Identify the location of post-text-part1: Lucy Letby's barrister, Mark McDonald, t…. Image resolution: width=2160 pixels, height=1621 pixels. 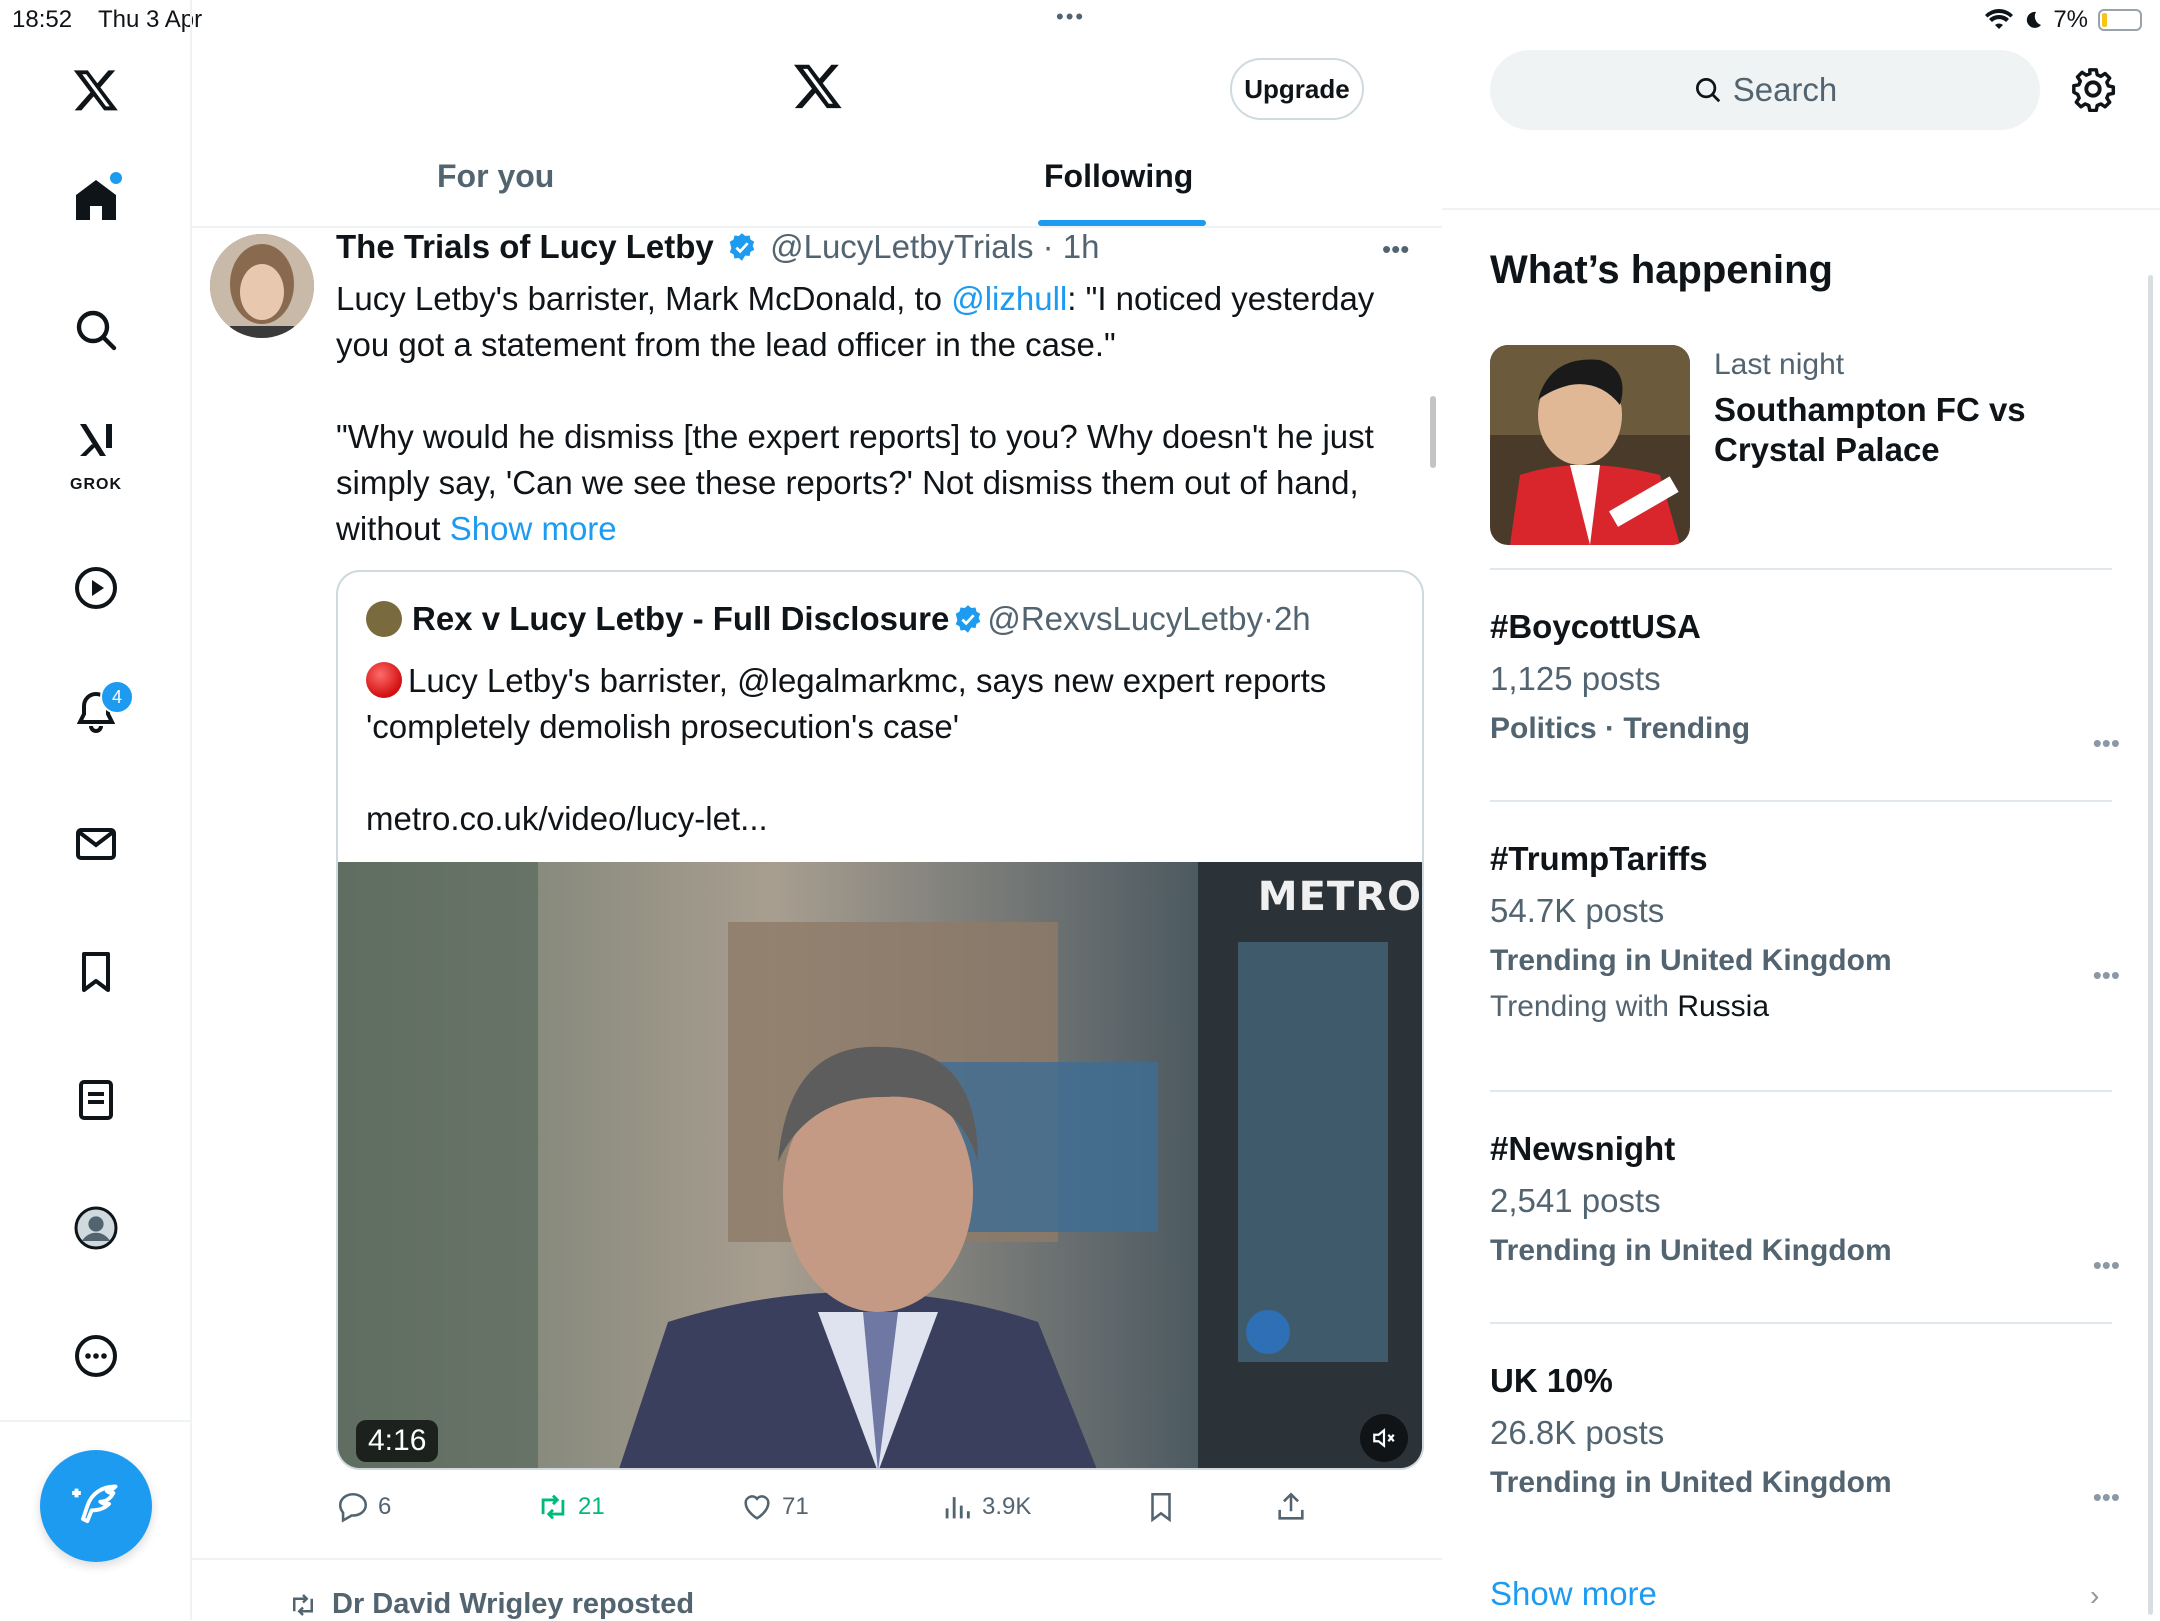
(644, 298).